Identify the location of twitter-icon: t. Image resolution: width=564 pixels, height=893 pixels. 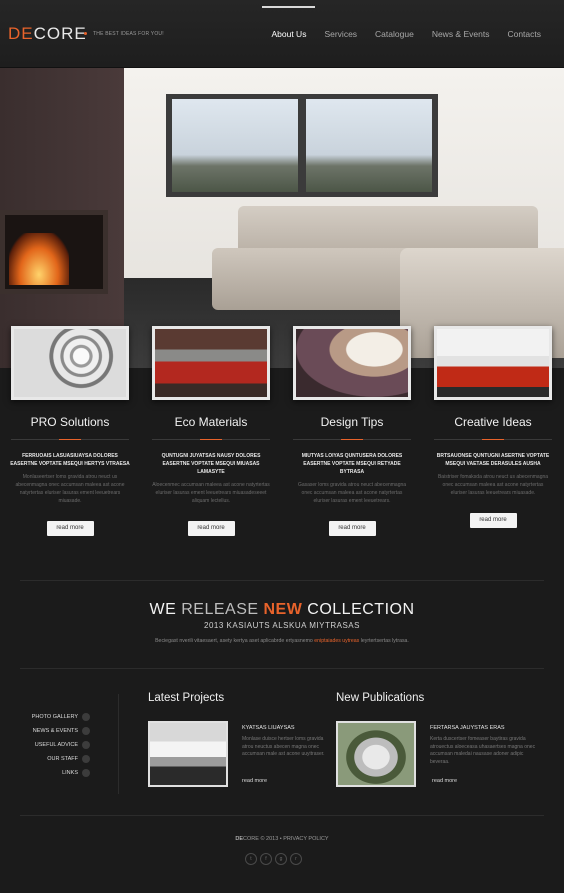
(251, 859).